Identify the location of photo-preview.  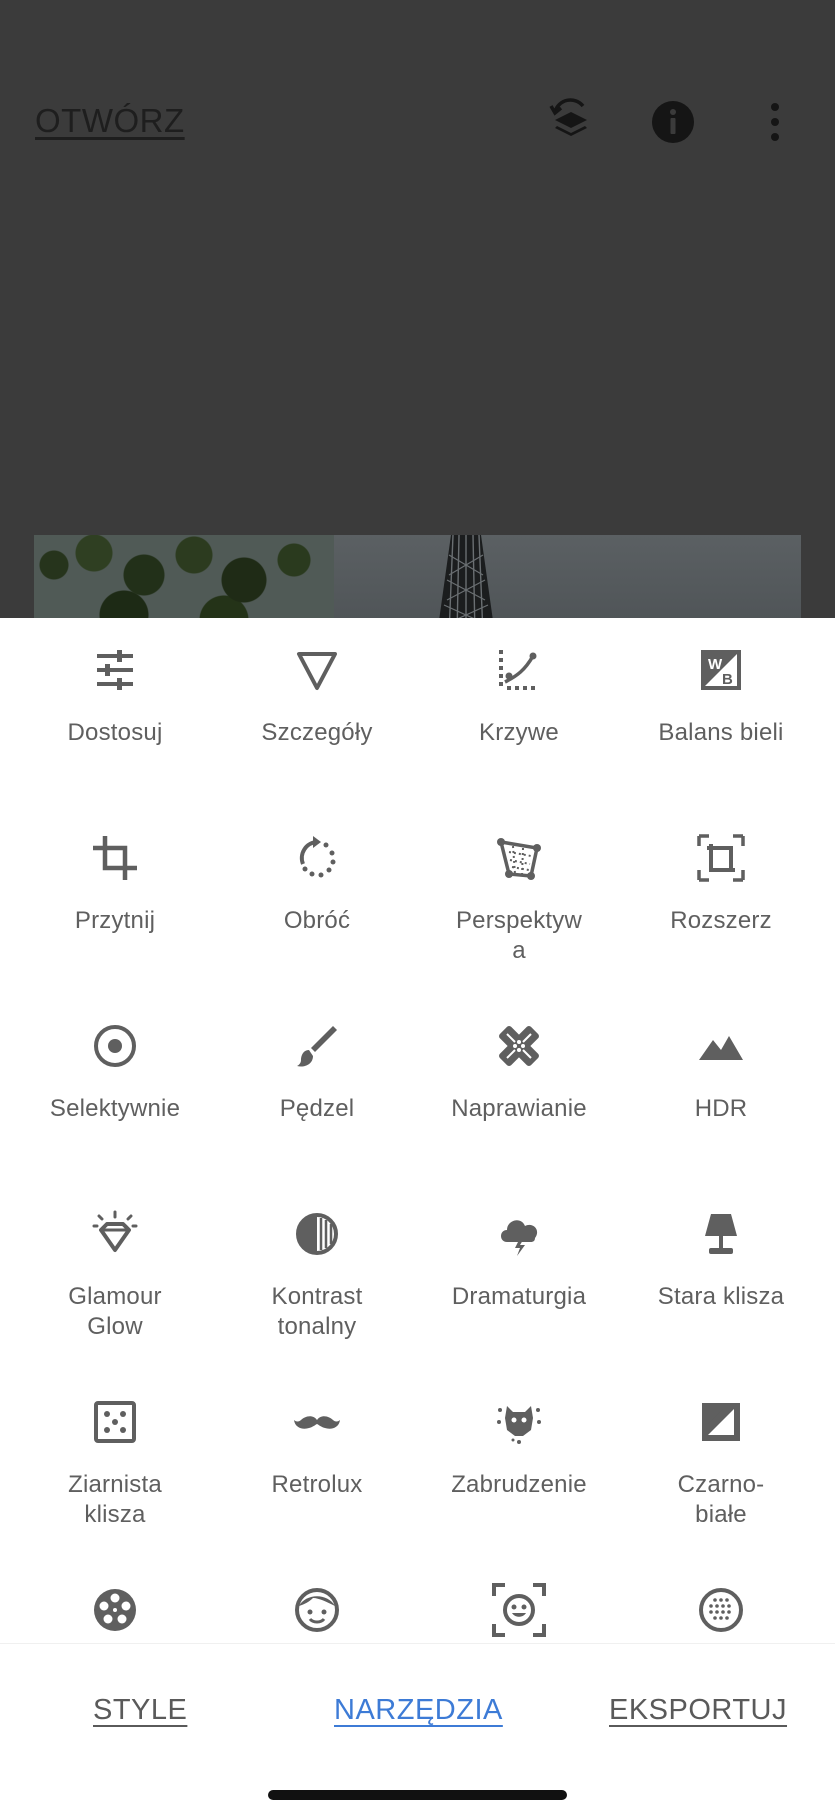
(417, 576).